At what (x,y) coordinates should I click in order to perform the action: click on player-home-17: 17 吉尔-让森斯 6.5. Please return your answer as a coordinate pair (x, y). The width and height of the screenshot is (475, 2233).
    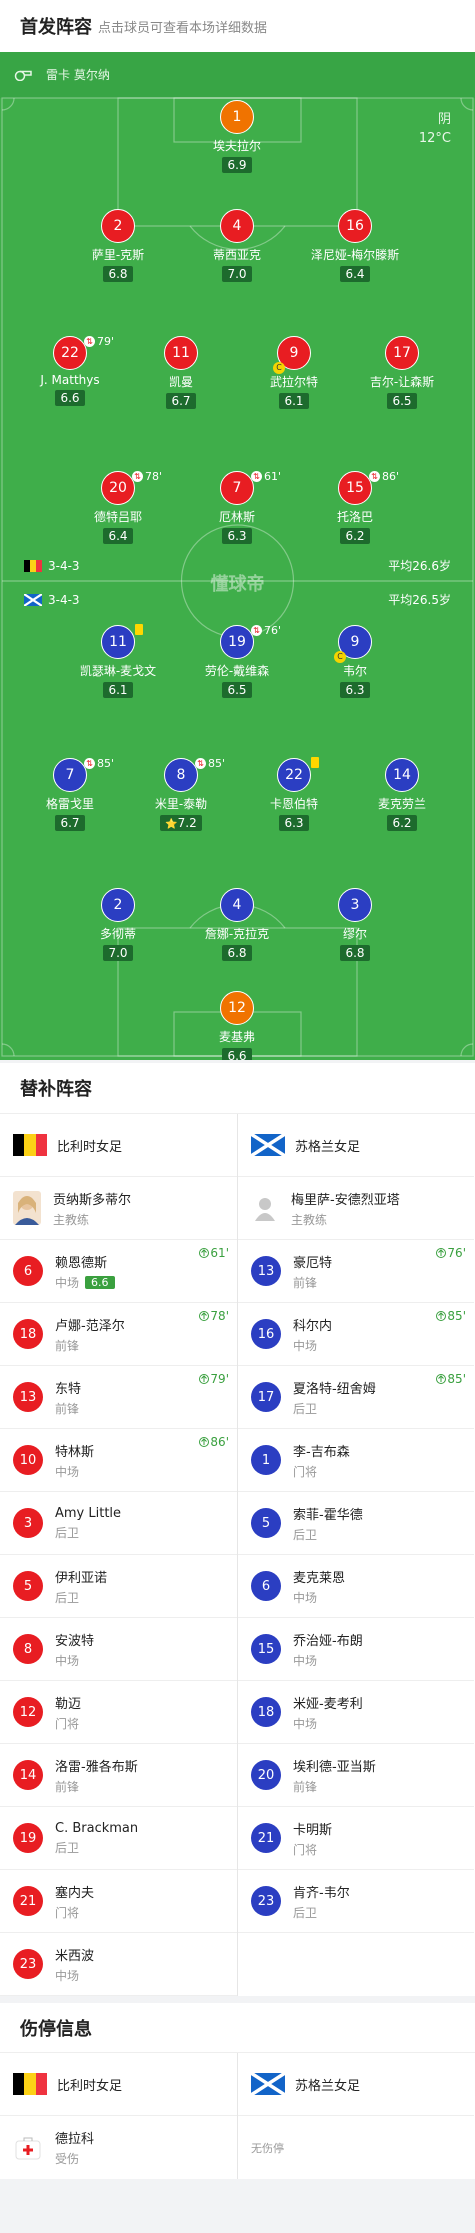
    Looking at the image, I should click on (402, 372).